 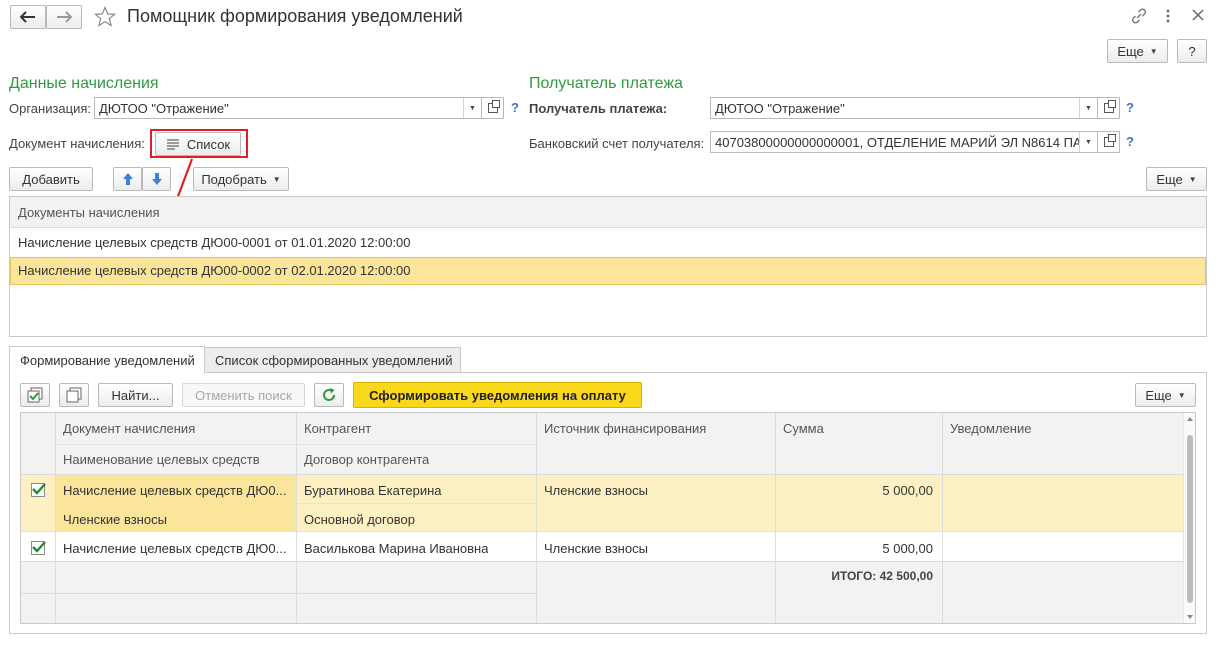 What do you see at coordinates (35, 395) in the screenshot?
I see `check-all-button` at bounding box center [35, 395].